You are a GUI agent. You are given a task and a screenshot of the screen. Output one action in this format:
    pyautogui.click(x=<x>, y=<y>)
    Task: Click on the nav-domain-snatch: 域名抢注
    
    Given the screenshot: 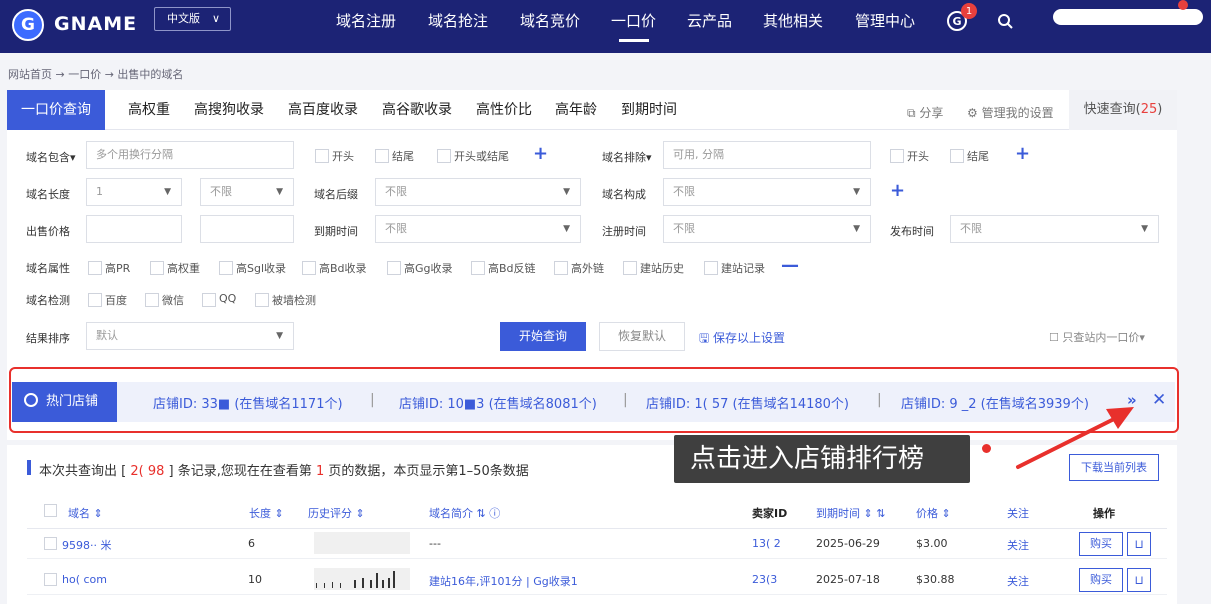 What is the action you would take?
    pyautogui.click(x=458, y=20)
    